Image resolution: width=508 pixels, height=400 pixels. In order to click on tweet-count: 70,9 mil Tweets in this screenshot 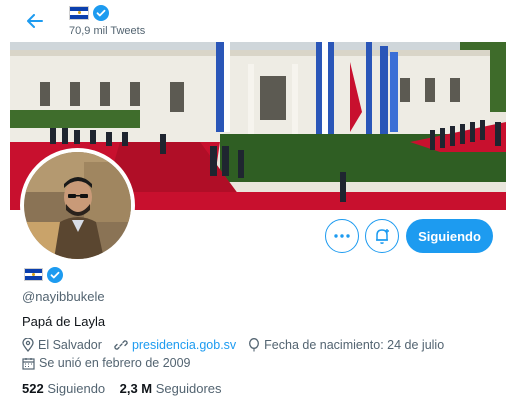, I will do `click(107, 31)`.